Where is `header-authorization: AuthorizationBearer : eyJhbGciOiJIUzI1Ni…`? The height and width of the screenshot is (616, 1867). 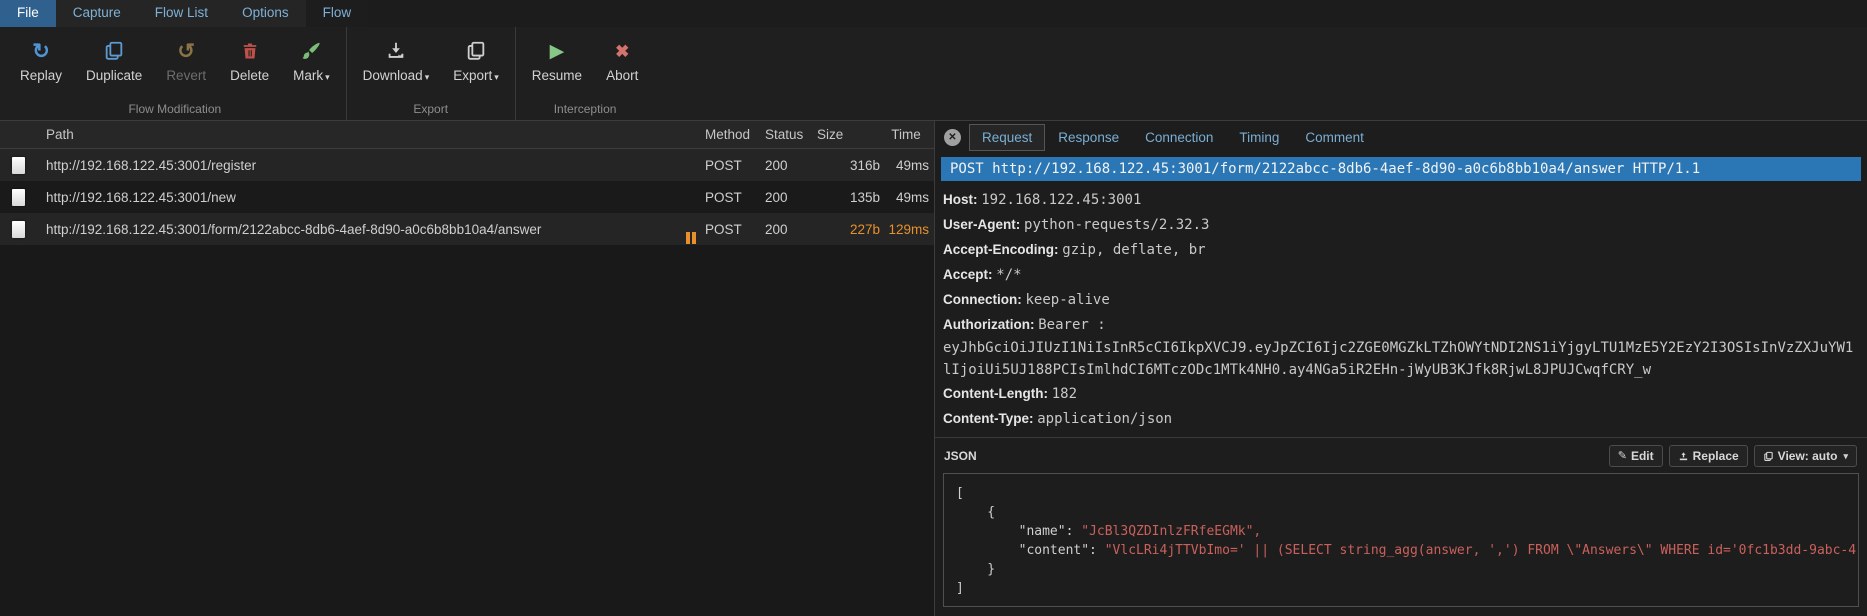 header-authorization: AuthorizationBearer : eyJhbGciOiJIUzI1Ni… is located at coordinates (1401, 346).